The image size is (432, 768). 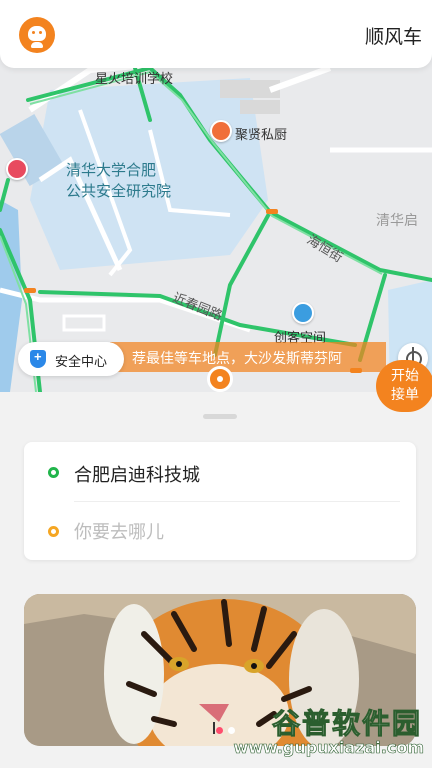 What do you see at coordinates (393, 35) in the screenshot?
I see `page-title: 顺风车` at bounding box center [393, 35].